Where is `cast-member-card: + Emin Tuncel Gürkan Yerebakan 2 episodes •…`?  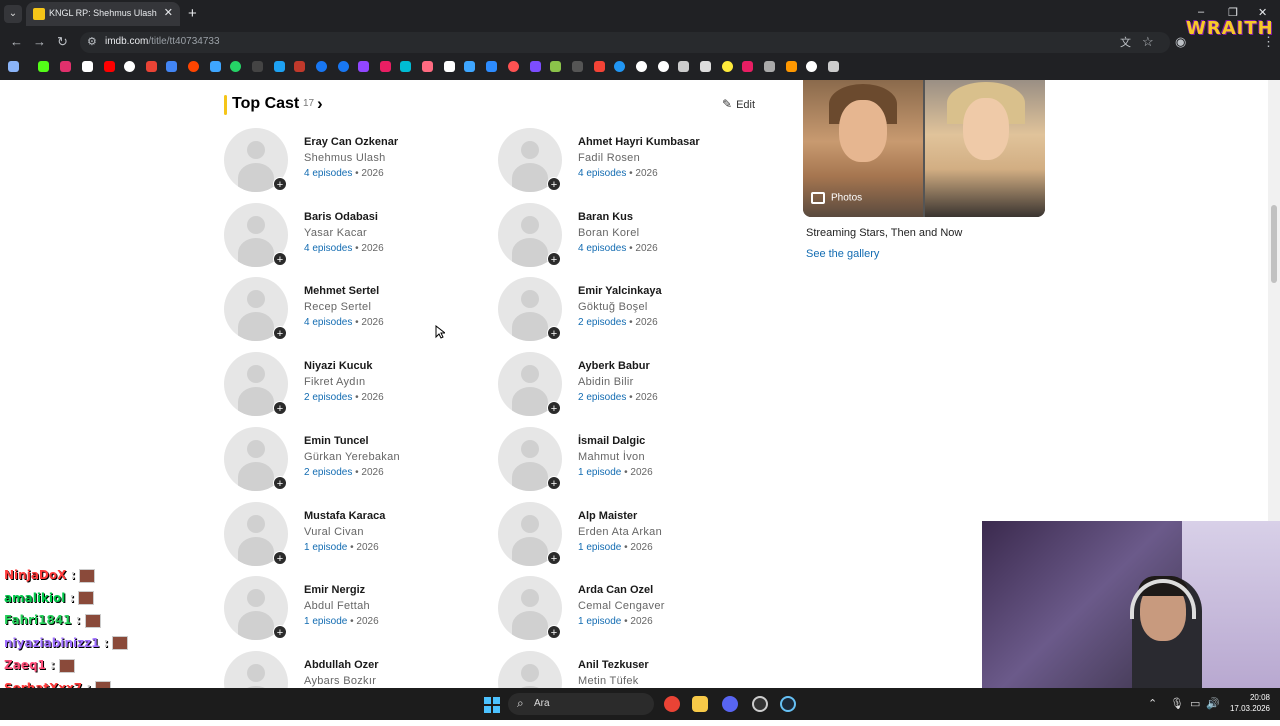 cast-member-card: + Emin Tuncel Gürkan Yerebakan 2 episodes •… is located at coordinates (359, 464).